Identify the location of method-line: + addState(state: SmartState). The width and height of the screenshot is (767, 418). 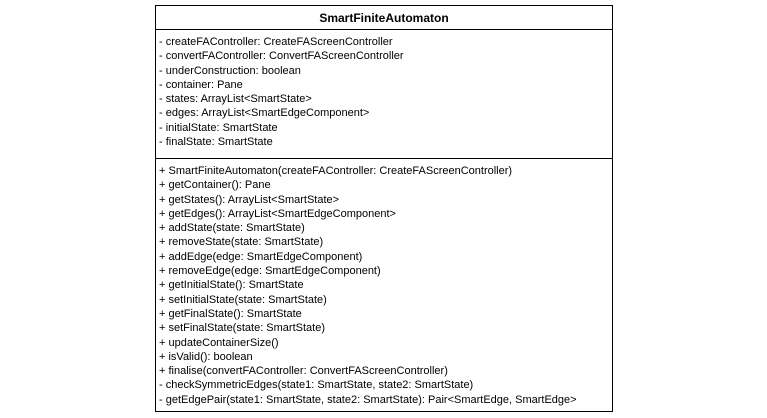
(232, 228).